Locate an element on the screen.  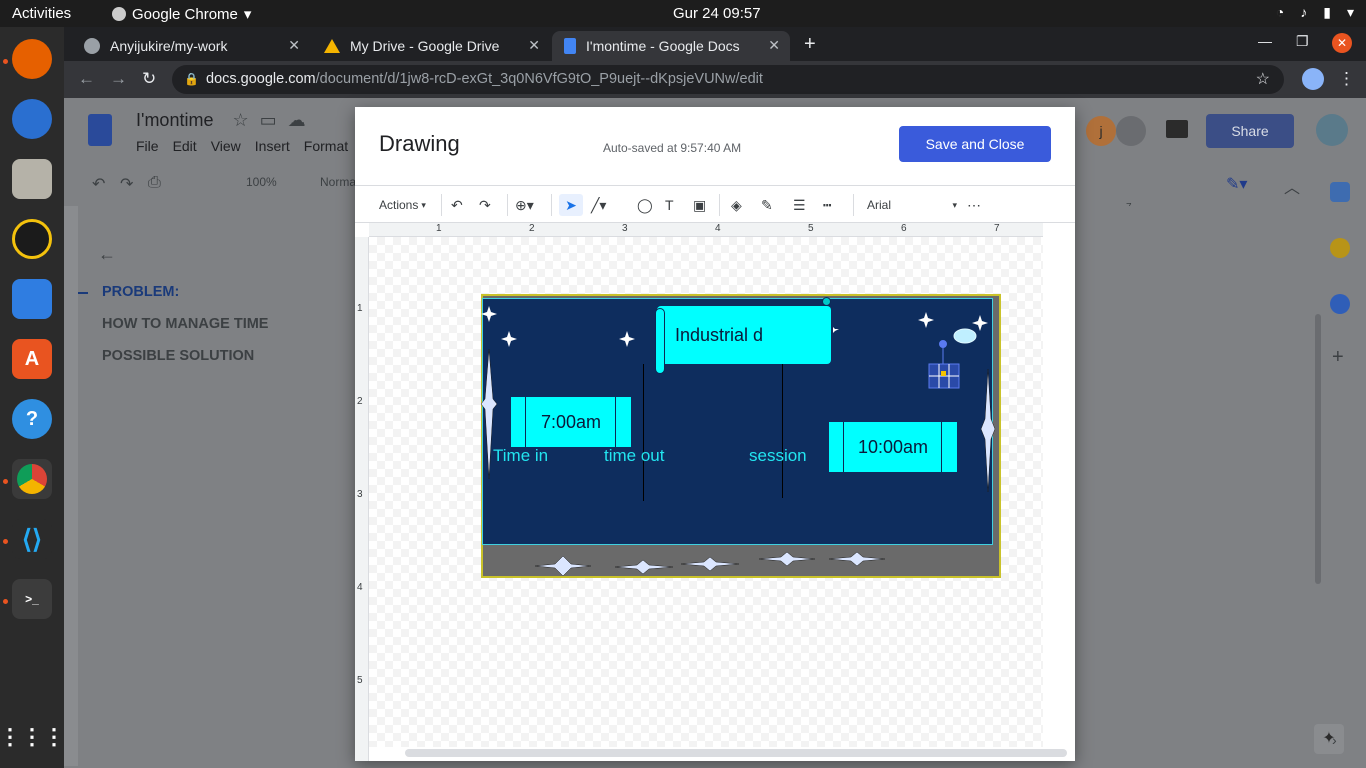
files-icon is located at coordinates (32, 179).